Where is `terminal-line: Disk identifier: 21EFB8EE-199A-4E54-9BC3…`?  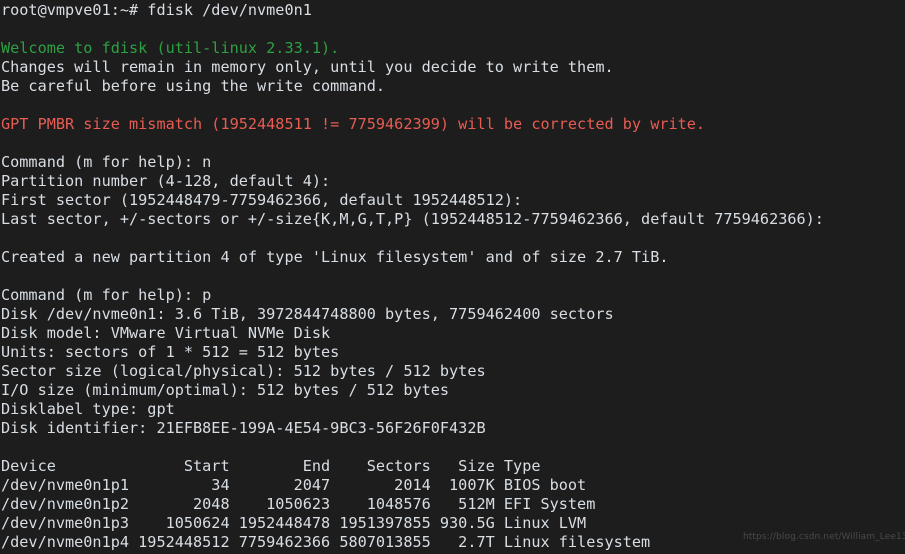 terminal-line: Disk identifier: 21EFB8EE-199A-4E54-9BC3… is located at coordinates (243, 428).